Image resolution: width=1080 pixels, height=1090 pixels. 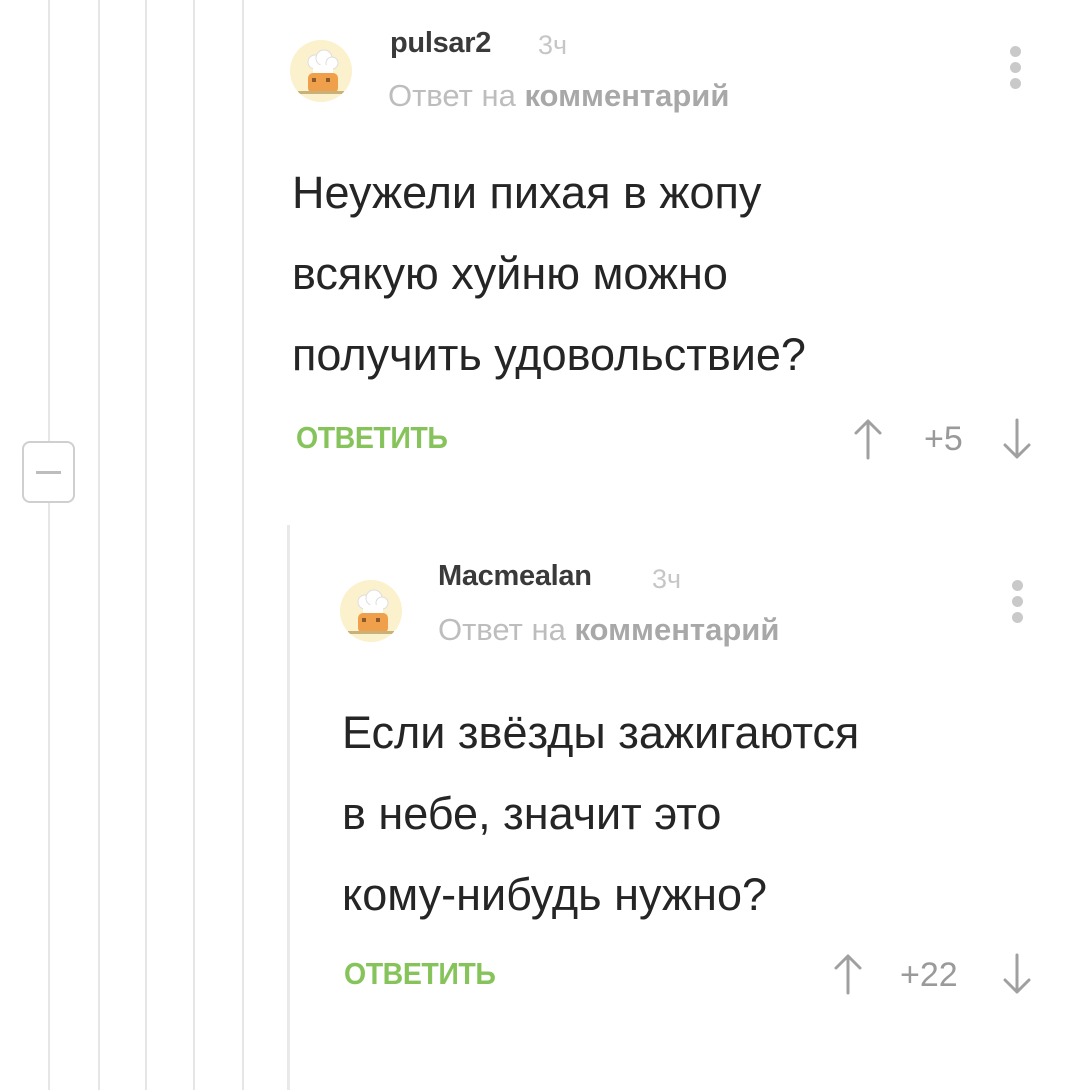 What do you see at coordinates (943, 439) in the screenshot?
I see `comment-rating: +5` at bounding box center [943, 439].